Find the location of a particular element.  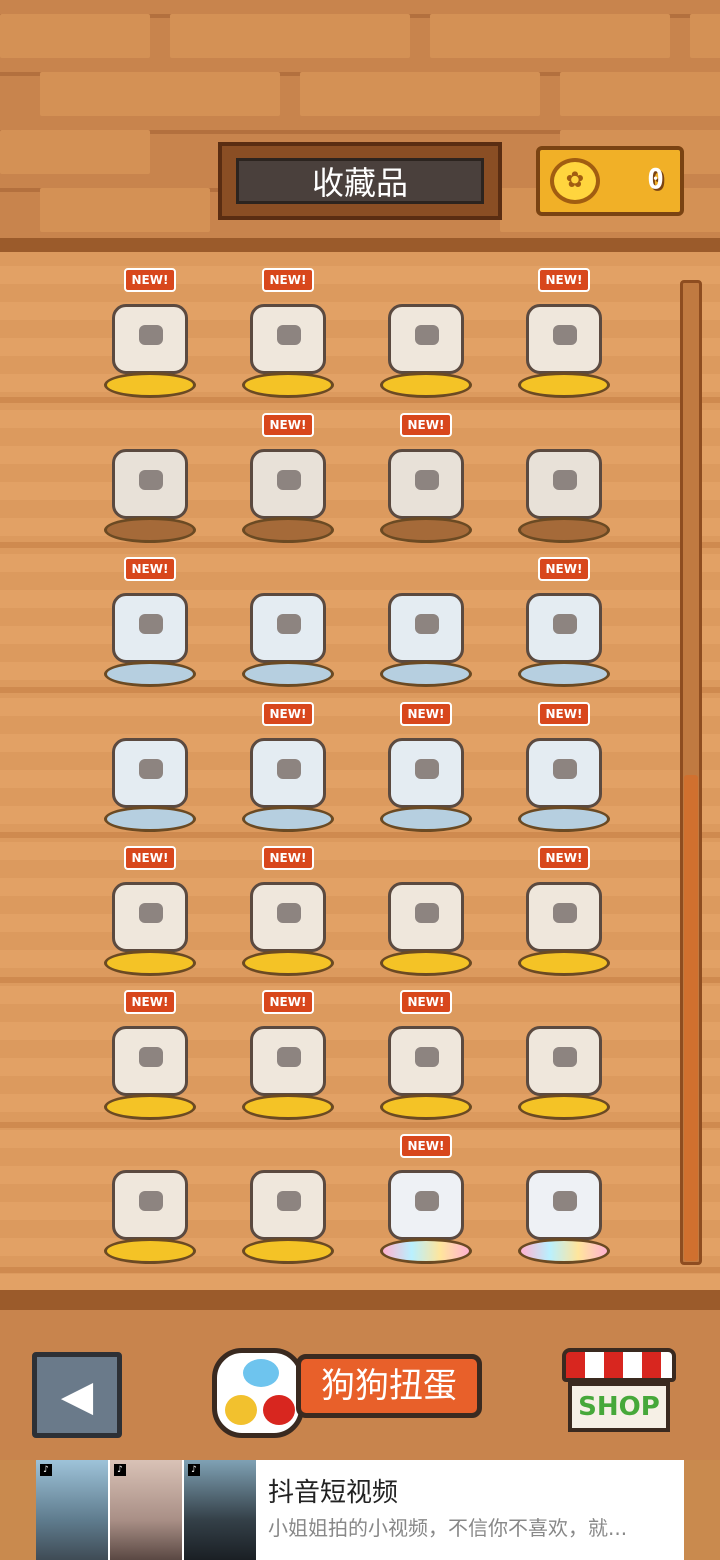

scrollbar-thumb is located at coordinates (691, 1018).